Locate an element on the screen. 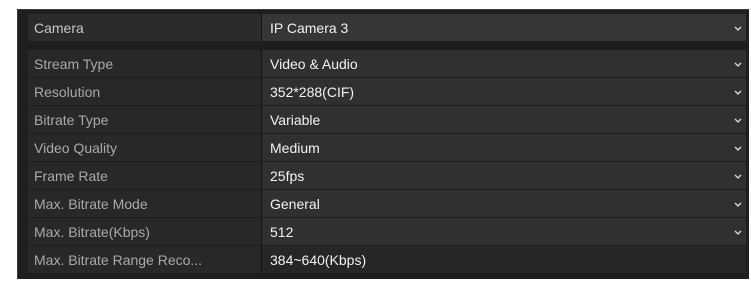 The image size is (751, 285). max-bitrate-mode-label: Max. Bitrate Mode is located at coordinates (145, 203).